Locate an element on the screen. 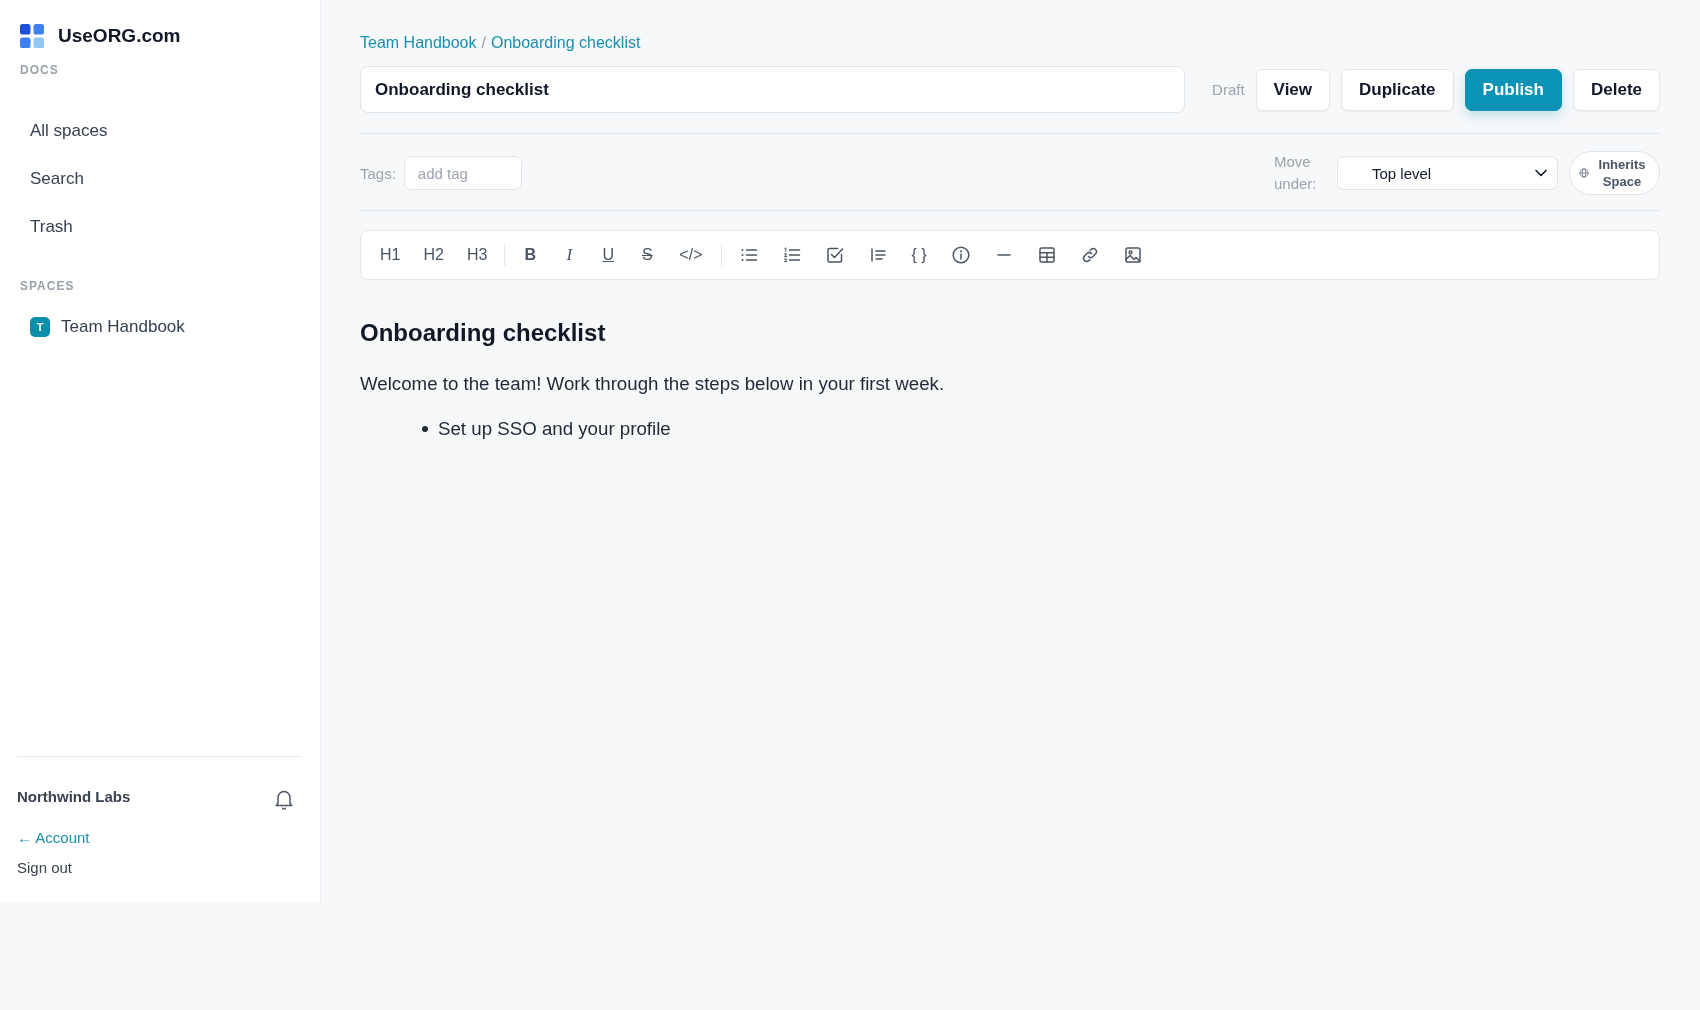  inline-code-button: </> is located at coordinates (691, 255).